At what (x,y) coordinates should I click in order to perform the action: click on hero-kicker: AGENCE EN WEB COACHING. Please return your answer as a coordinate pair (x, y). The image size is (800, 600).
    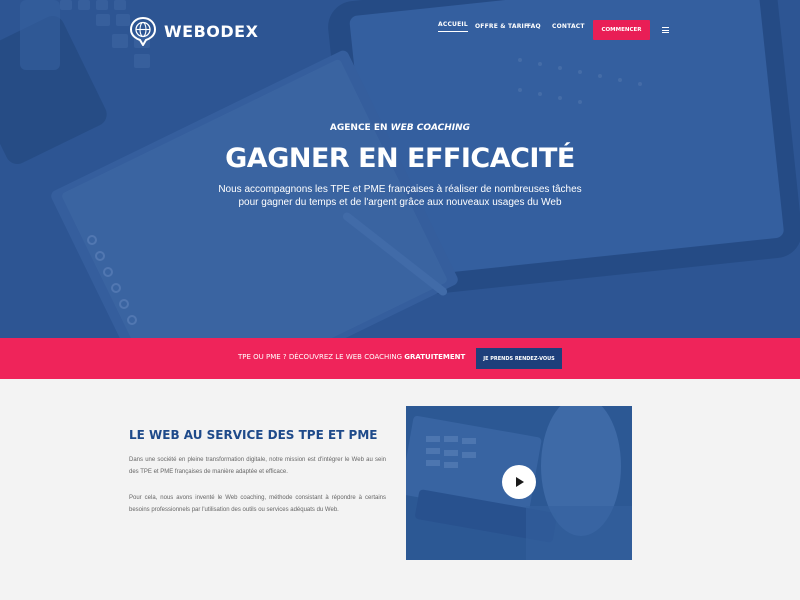
    Looking at the image, I should click on (400, 128).